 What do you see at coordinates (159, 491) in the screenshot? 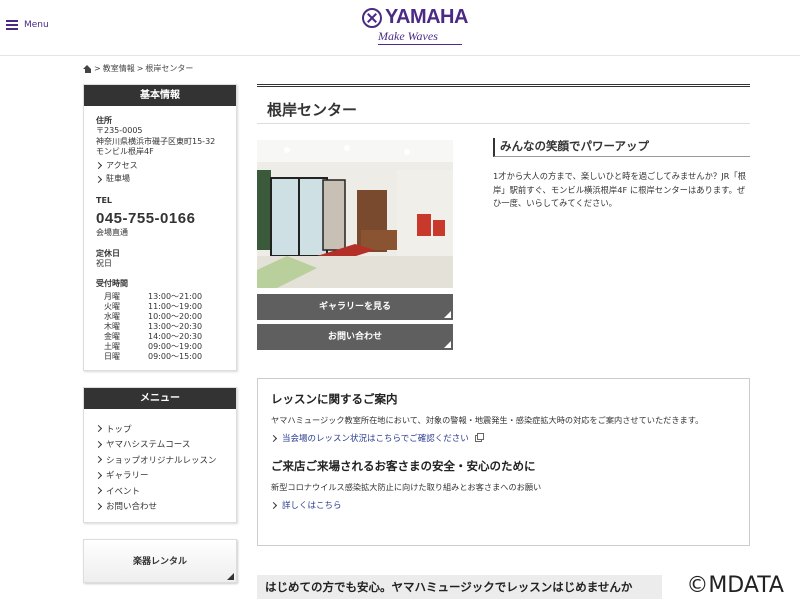
I see `menu-item-event: イベント` at bounding box center [159, 491].